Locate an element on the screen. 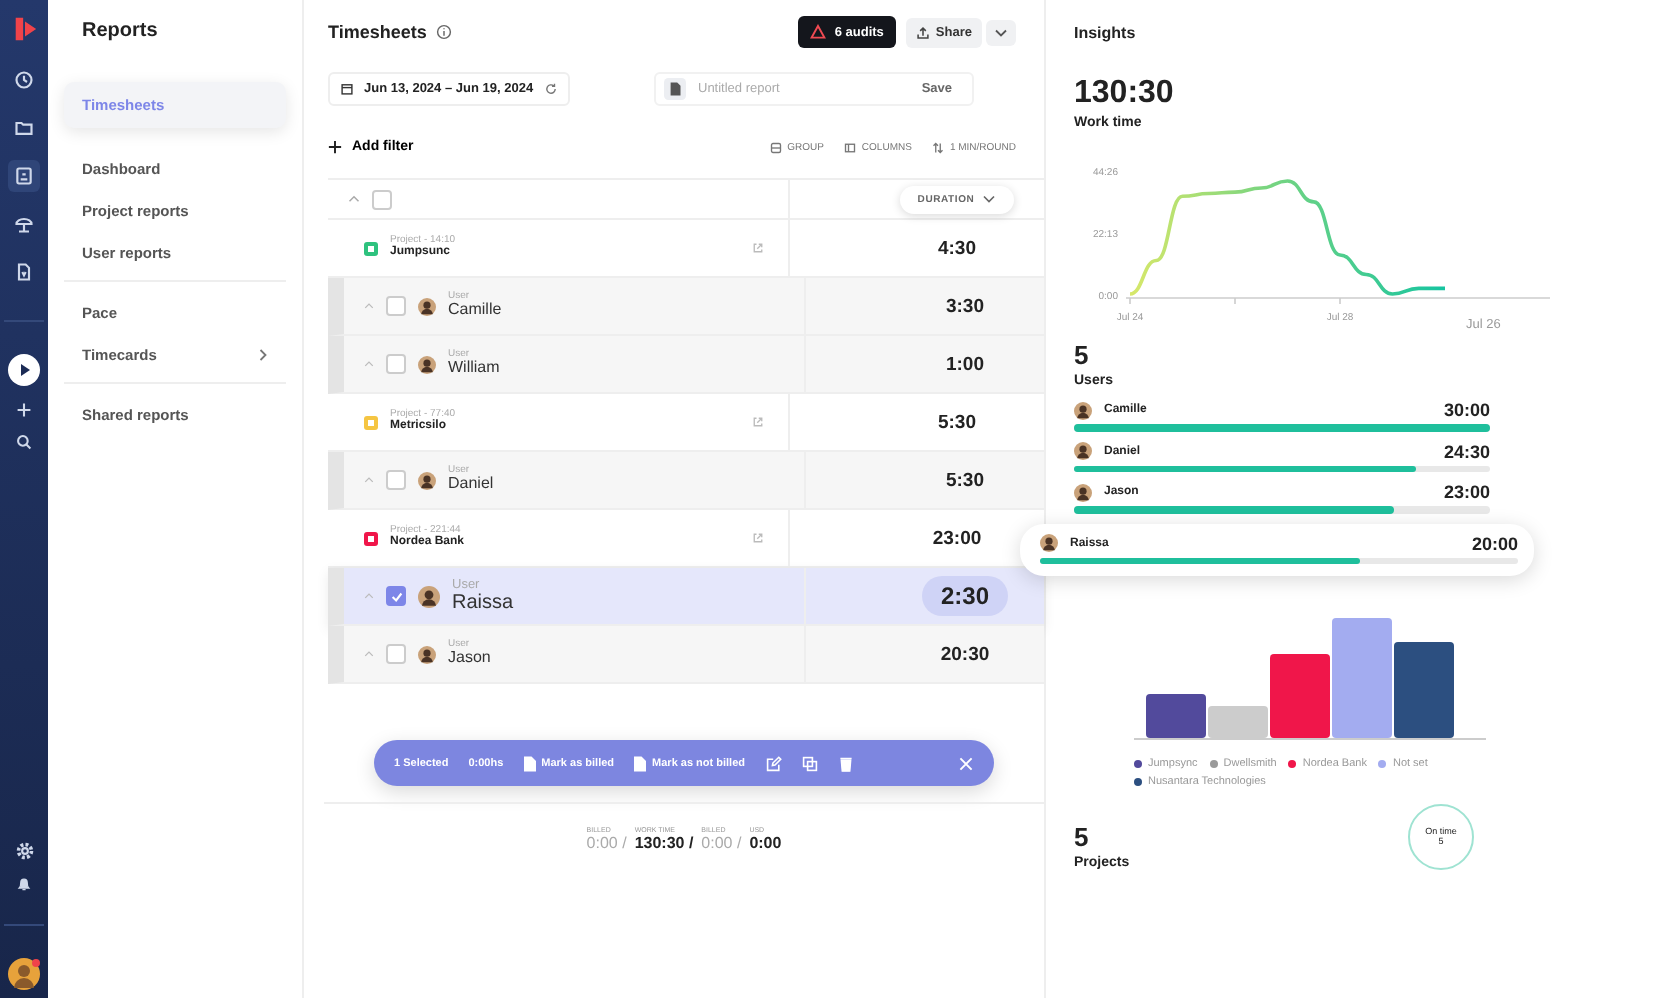 This screenshot has width=1672, height=998. projects-count: 5 is located at coordinates (1082, 836).